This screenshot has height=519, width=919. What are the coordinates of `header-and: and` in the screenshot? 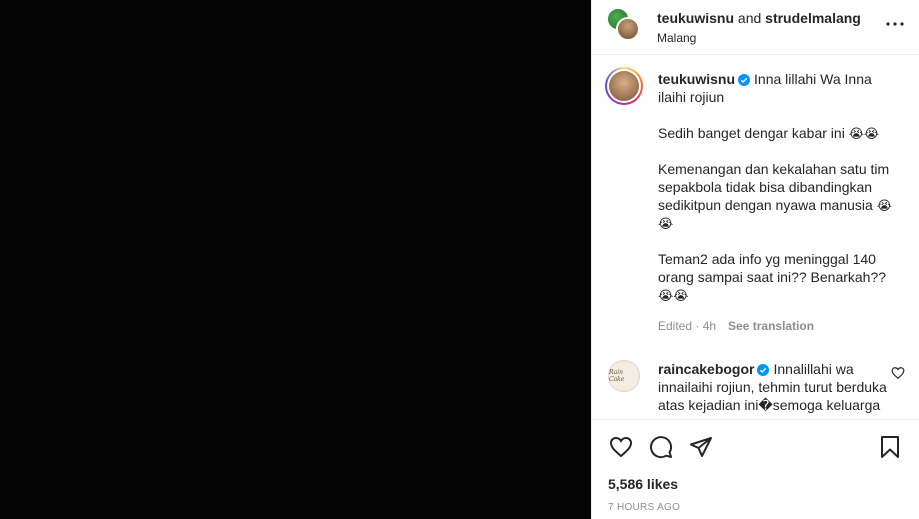 It's located at (749, 18).